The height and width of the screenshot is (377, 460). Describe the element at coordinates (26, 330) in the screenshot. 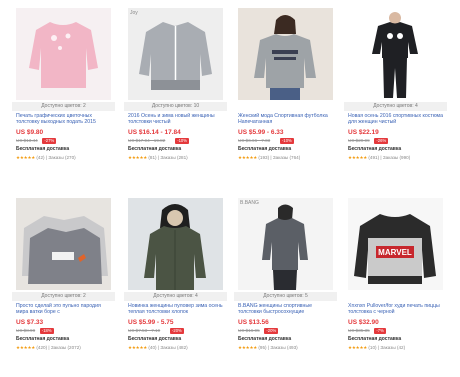

I see `old-price: US $8.98` at that location.